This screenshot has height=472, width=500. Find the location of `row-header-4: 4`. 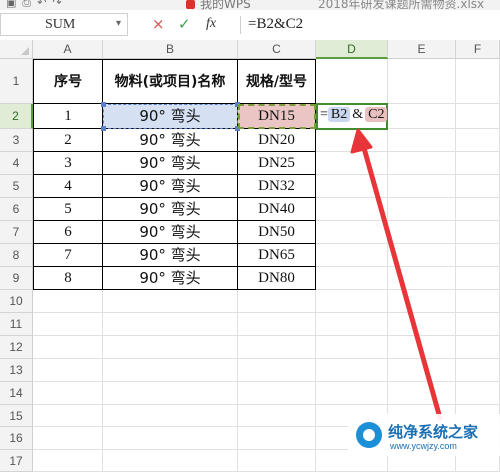

row-header-4: 4 is located at coordinates (16, 163).